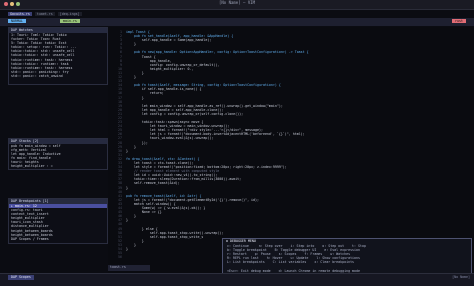 The image size is (474, 286). I want to click on bottom-status-bar: DAP Scopes [No Name], so click(237, 279).